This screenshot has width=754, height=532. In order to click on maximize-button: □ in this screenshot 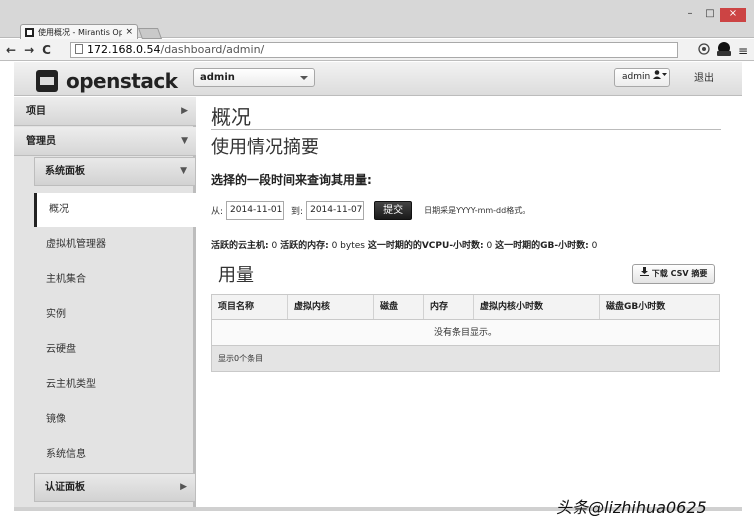, I will do `click(710, 15)`.